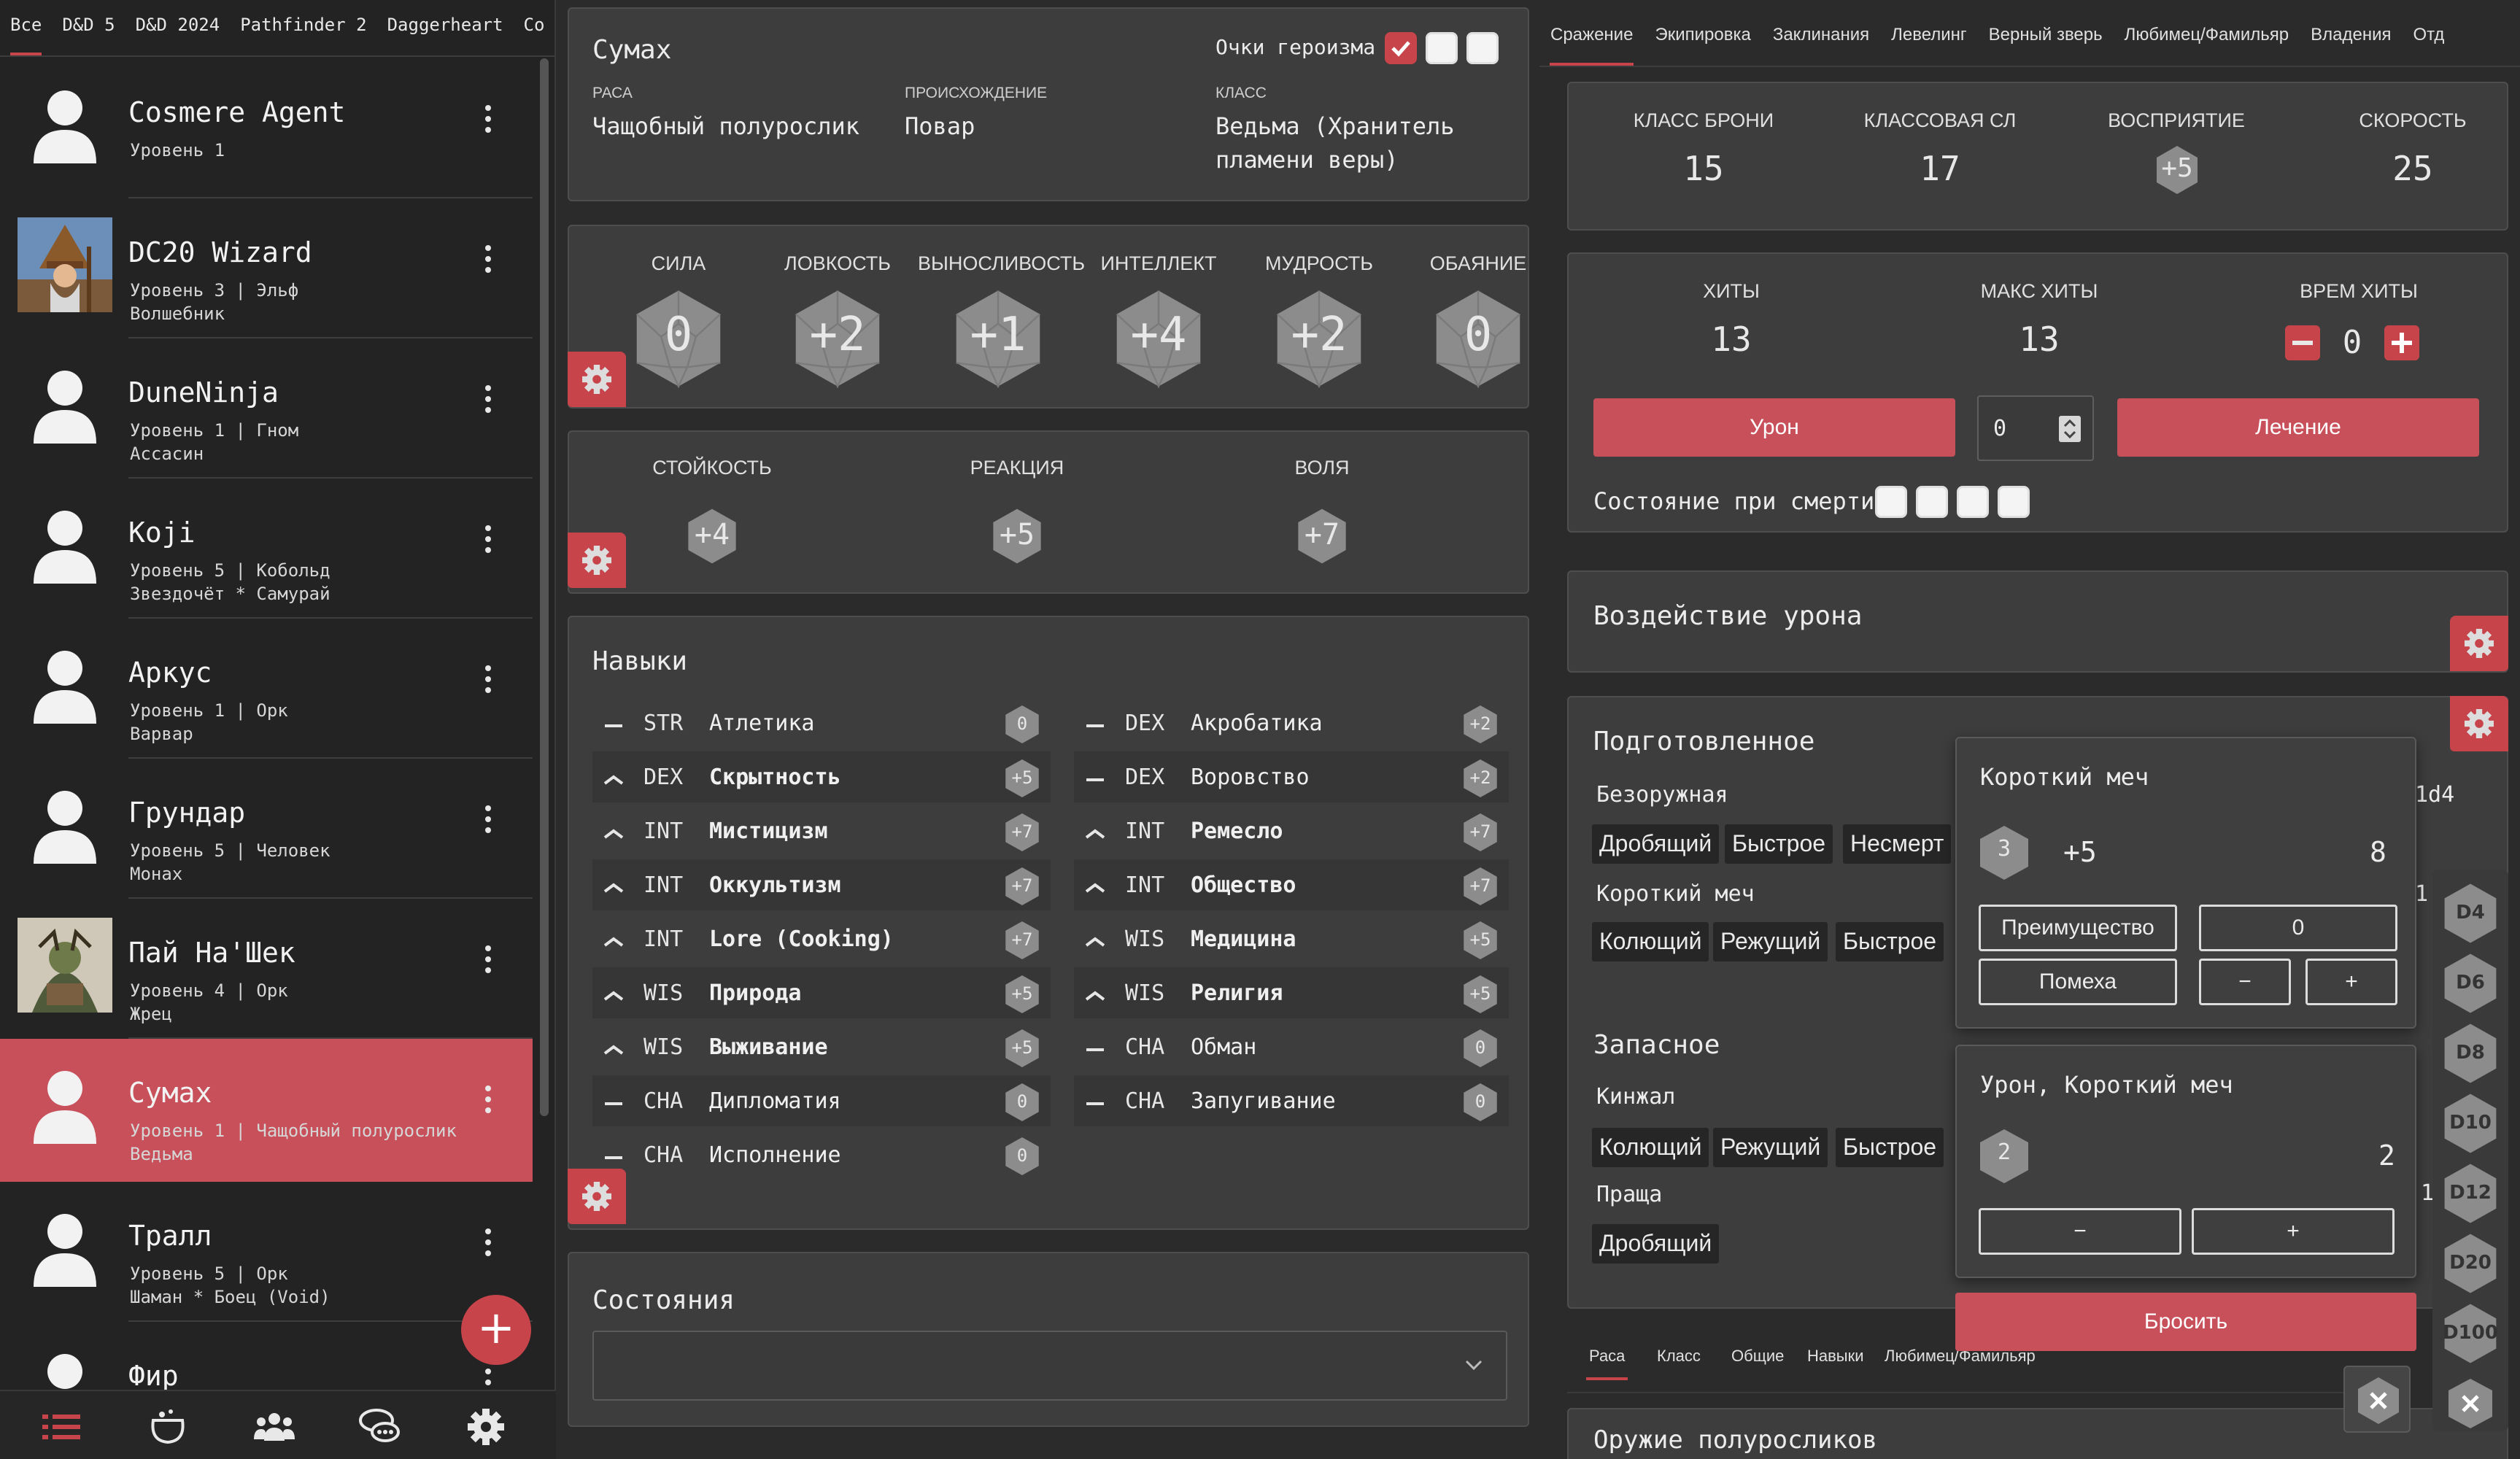 The height and width of the screenshot is (1459, 2520). Describe the element at coordinates (2298, 928) in the screenshot. I see `modifier-input: 0` at that location.